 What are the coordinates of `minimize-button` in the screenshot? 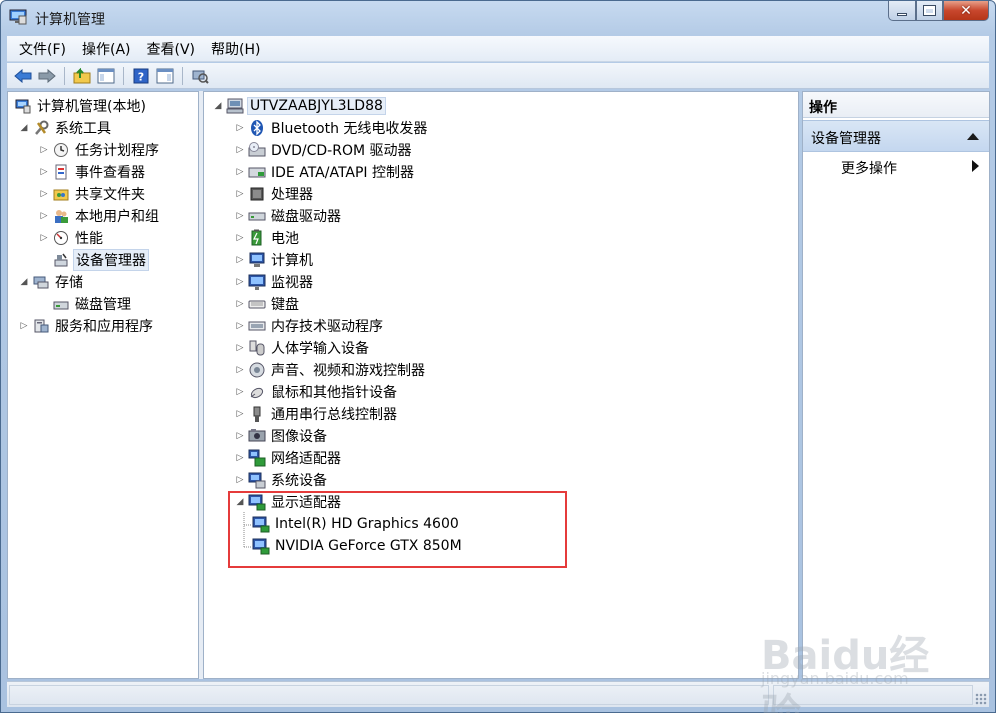 It's located at (902, 11).